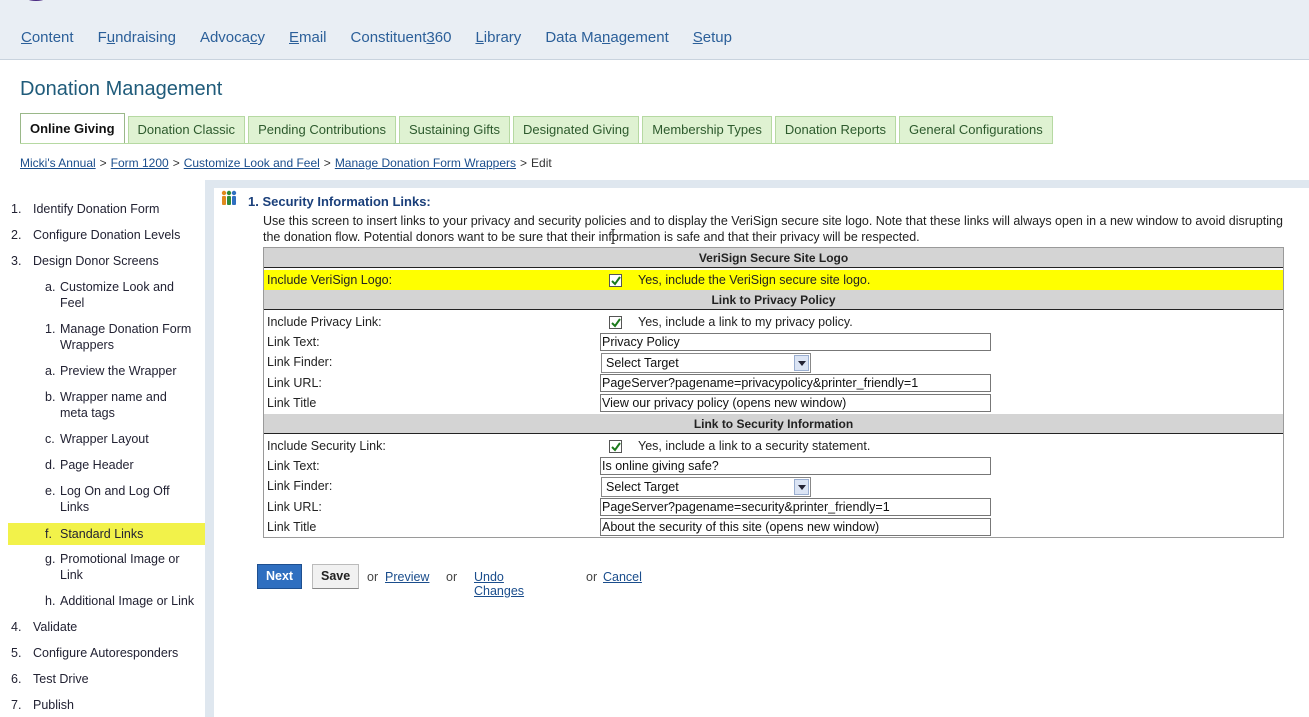 This screenshot has height=717, width=1309. I want to click on step-label-line2: Feel, so click(72, 303).